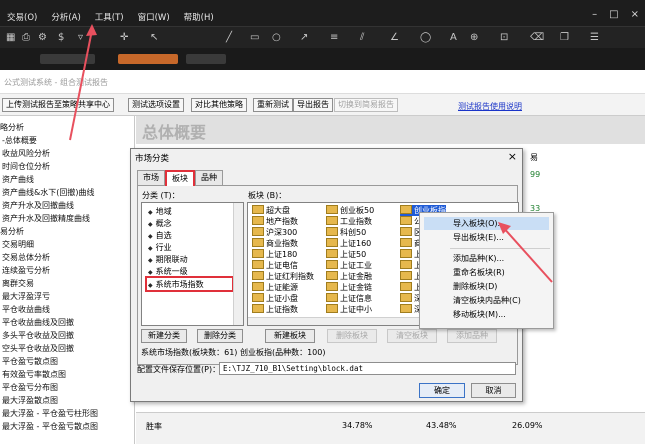 This screenshot has width=645, height=444. What do you see at coordinates (160, 223) in the screenshot?
I see `category-item: 概念` at bounding box center [160, 223].